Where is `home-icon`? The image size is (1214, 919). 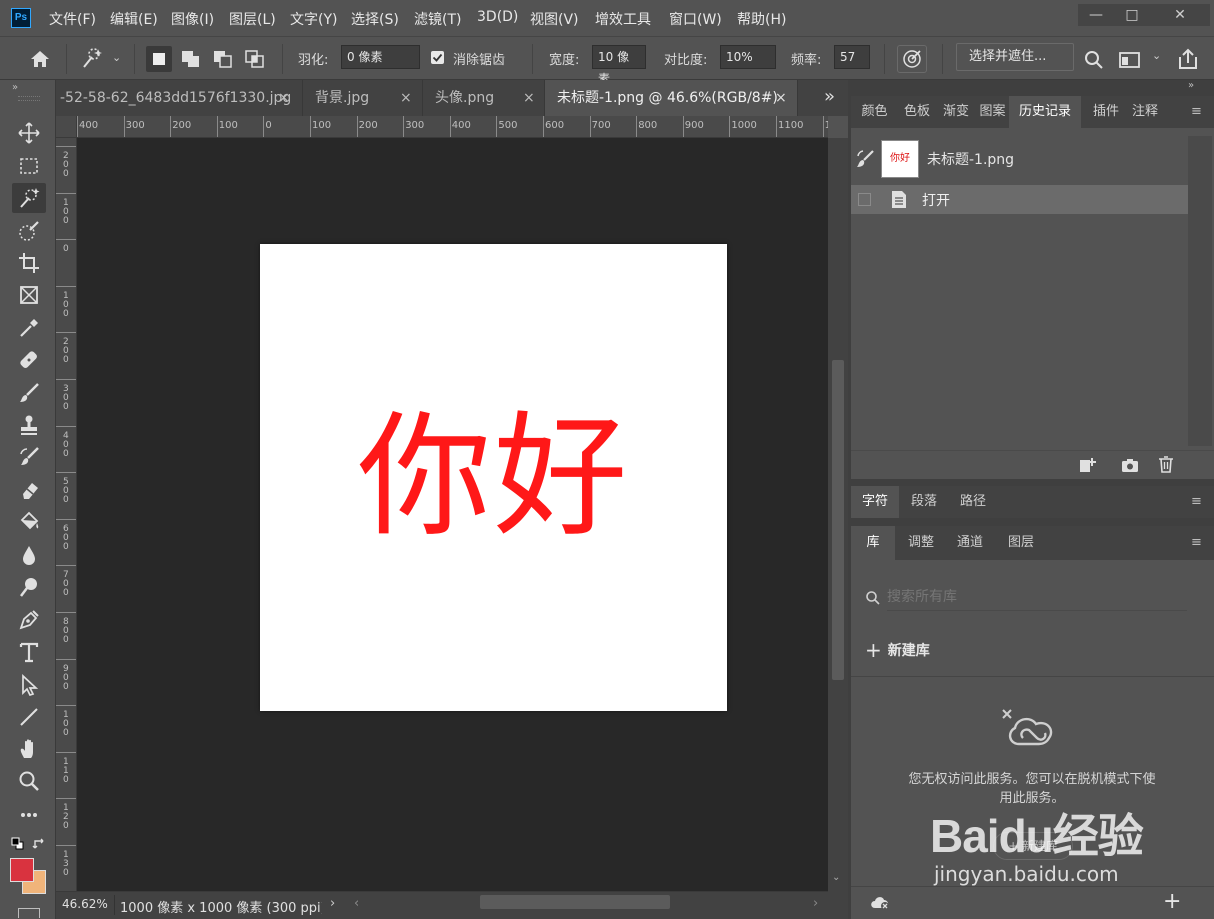 home-icon is located at coordinates (40, 59).